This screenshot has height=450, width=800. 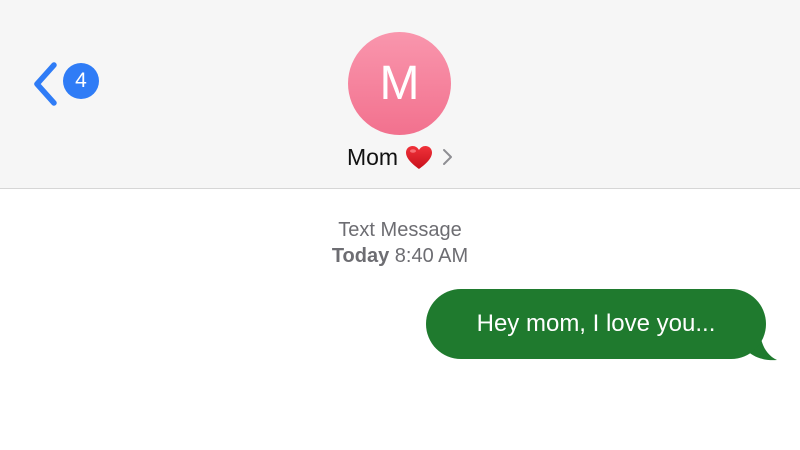 I want to click on contact-avatar: M, so click(x=399, y=83).